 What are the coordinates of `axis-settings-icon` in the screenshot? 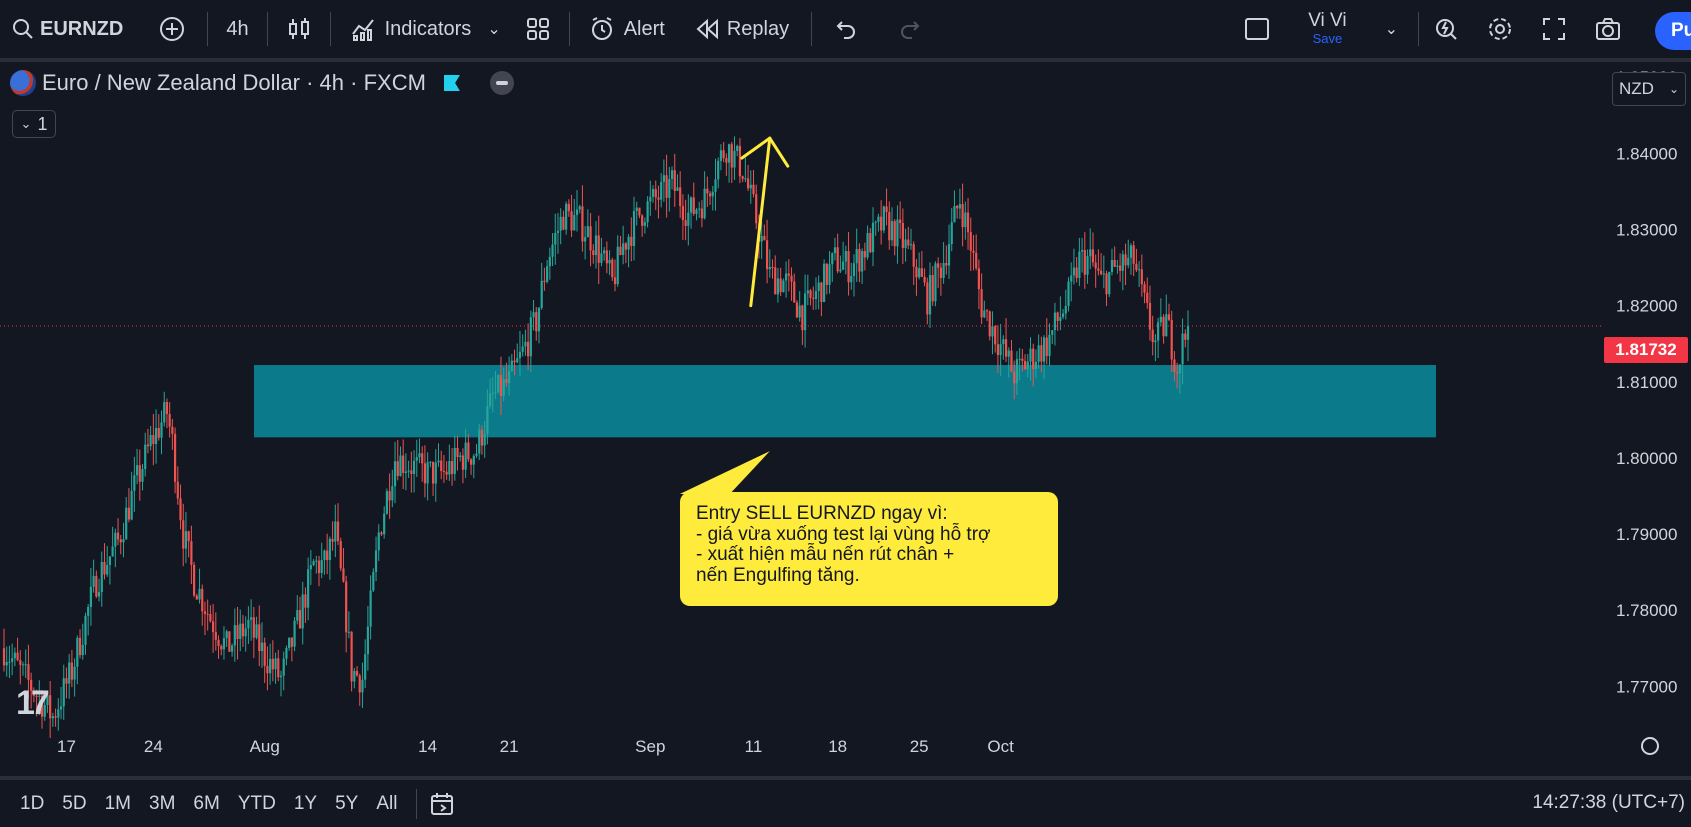 It's located at (1650, 746).